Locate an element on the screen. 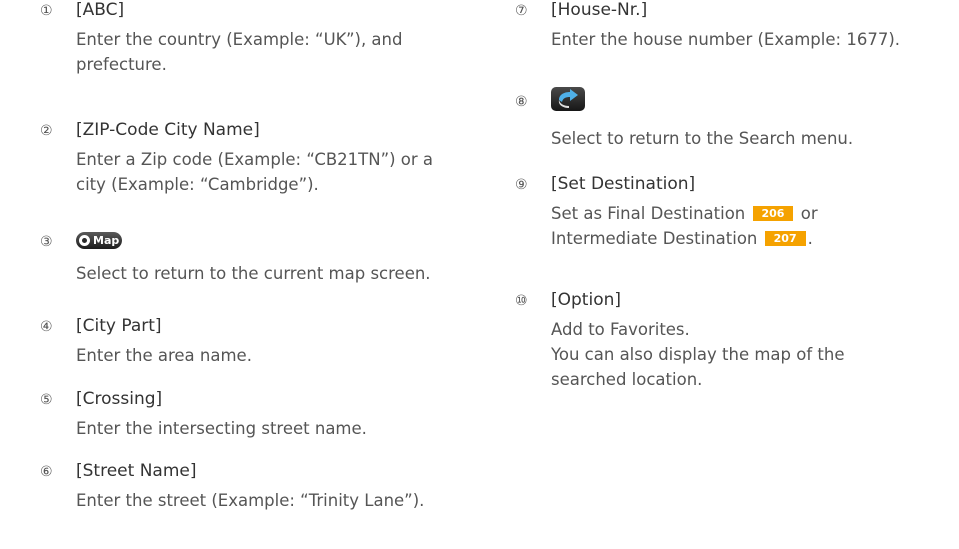 The width and height of the screenshot is (959, 549). item-number: ② is located at coordinates (46, 131).